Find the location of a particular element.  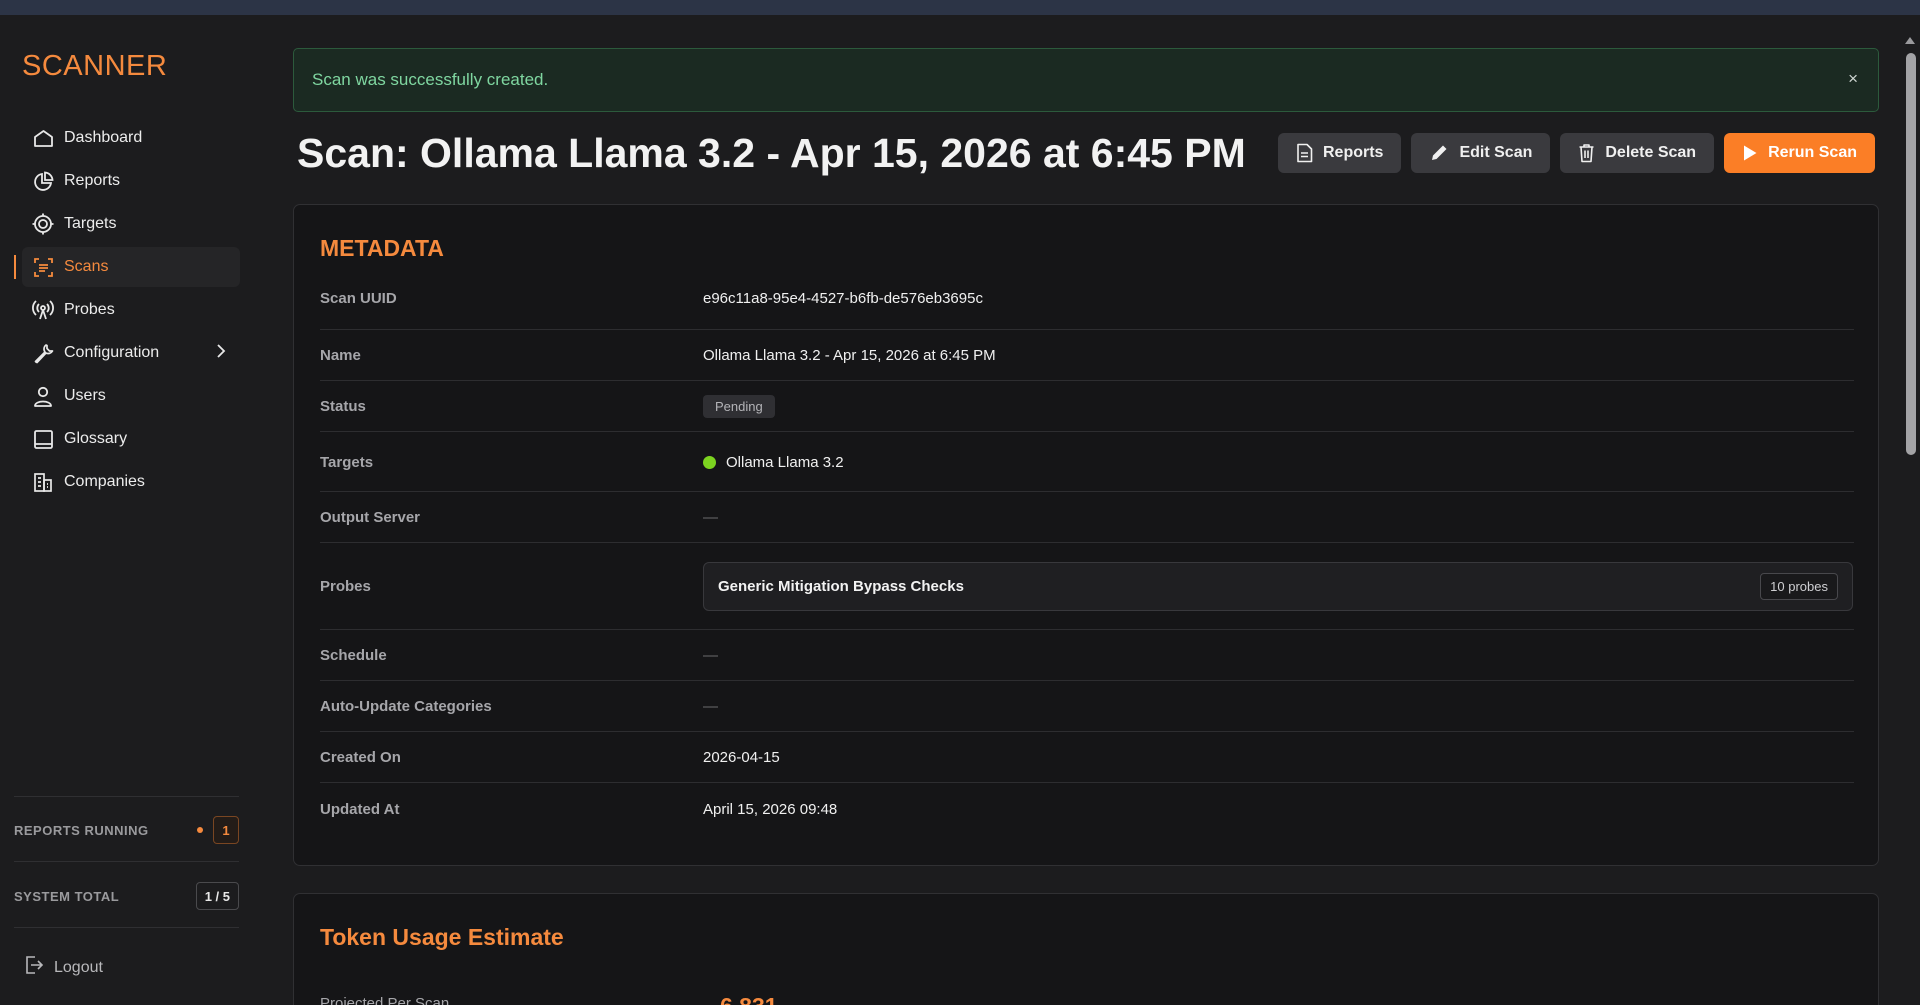

logout-button: Logout is located at coordinates (63, 967).